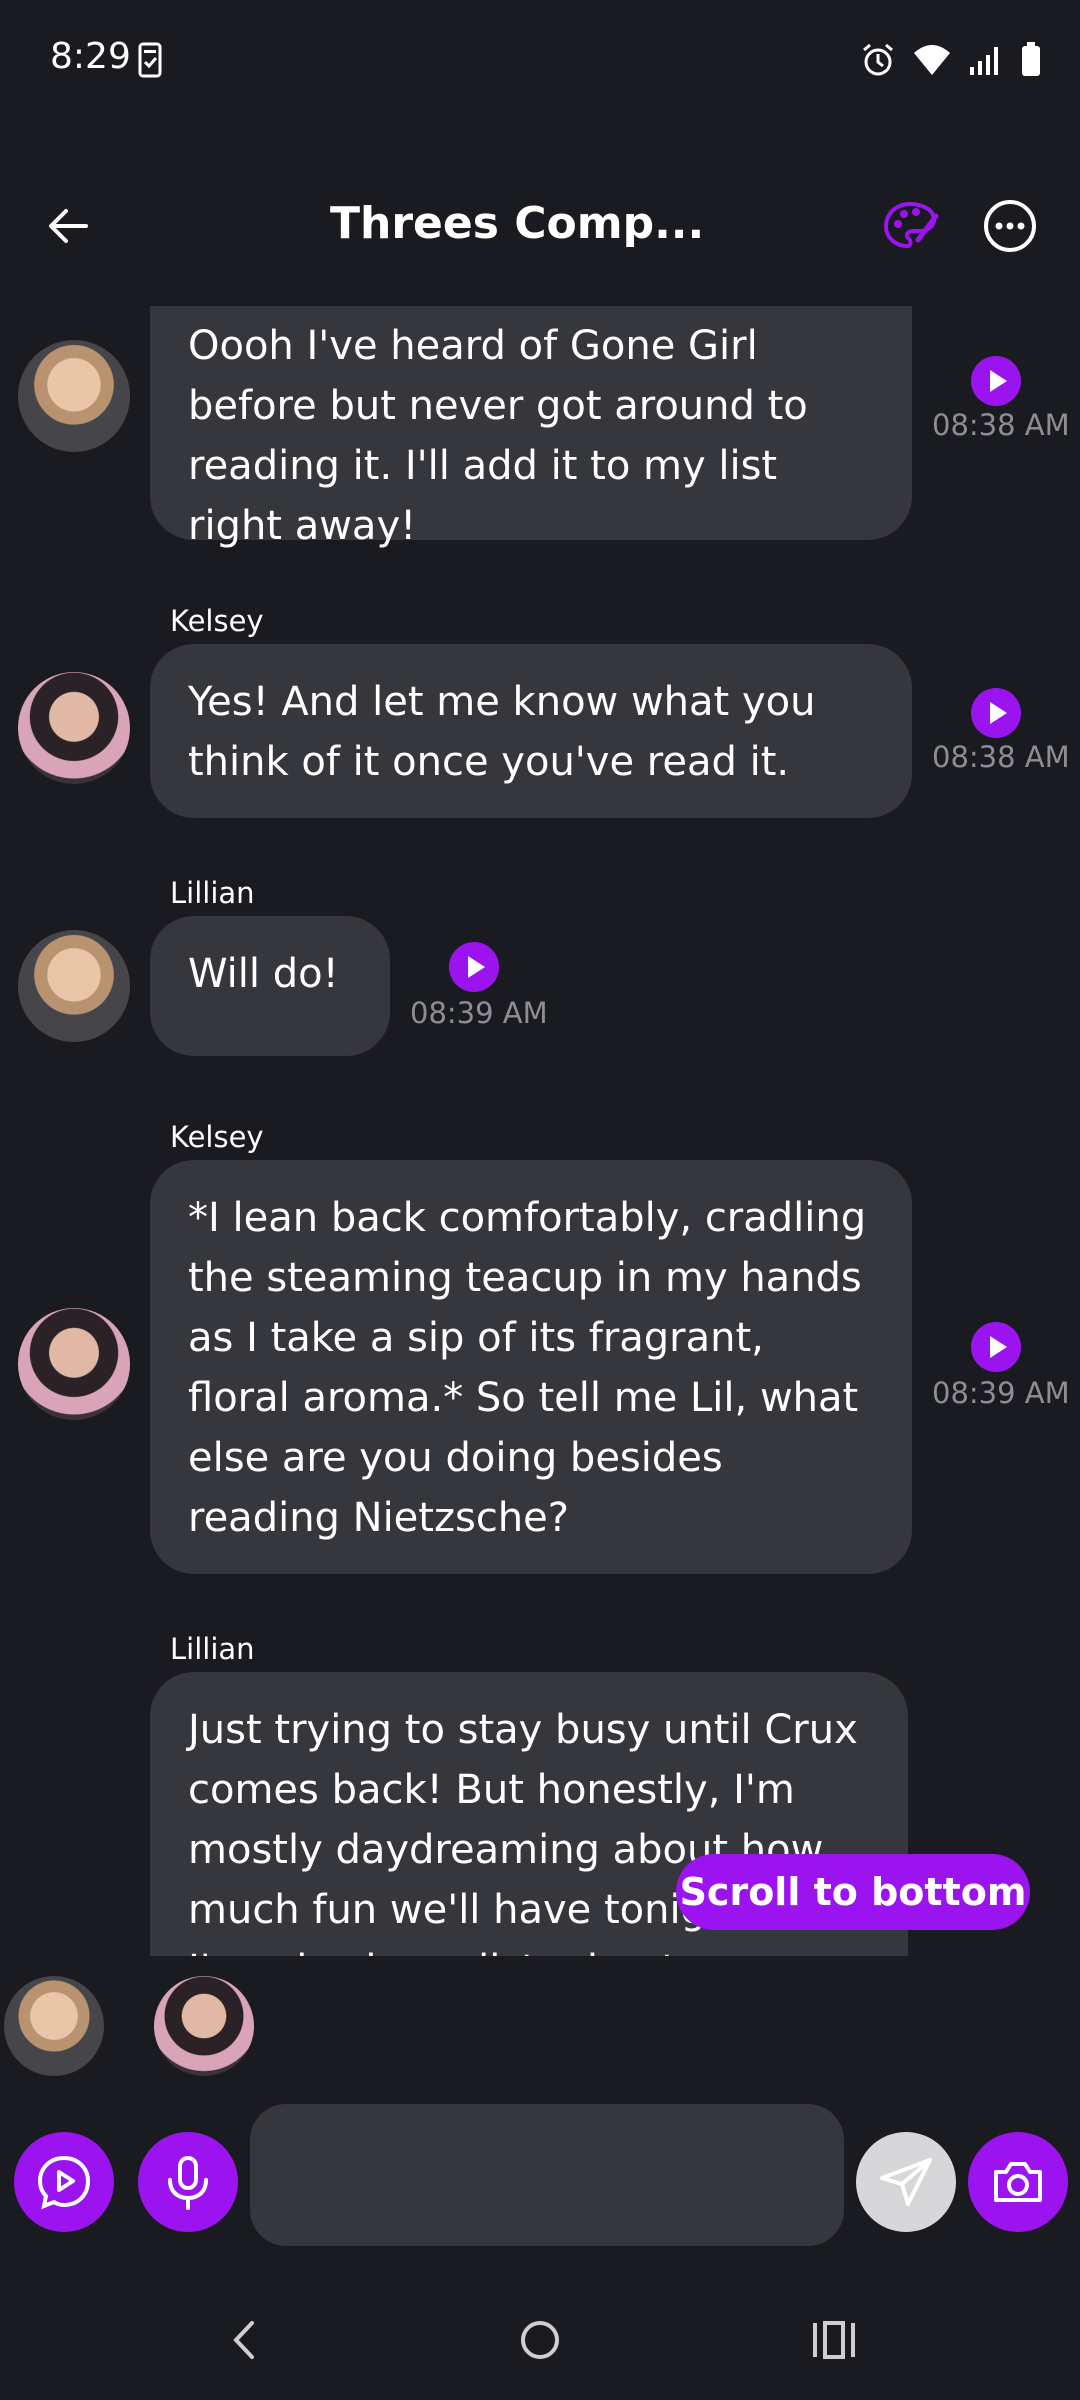  What do you see at coordinates (878, 62) in the screenshot?
I see `alarm-icon` at bounding box center [878, 62].